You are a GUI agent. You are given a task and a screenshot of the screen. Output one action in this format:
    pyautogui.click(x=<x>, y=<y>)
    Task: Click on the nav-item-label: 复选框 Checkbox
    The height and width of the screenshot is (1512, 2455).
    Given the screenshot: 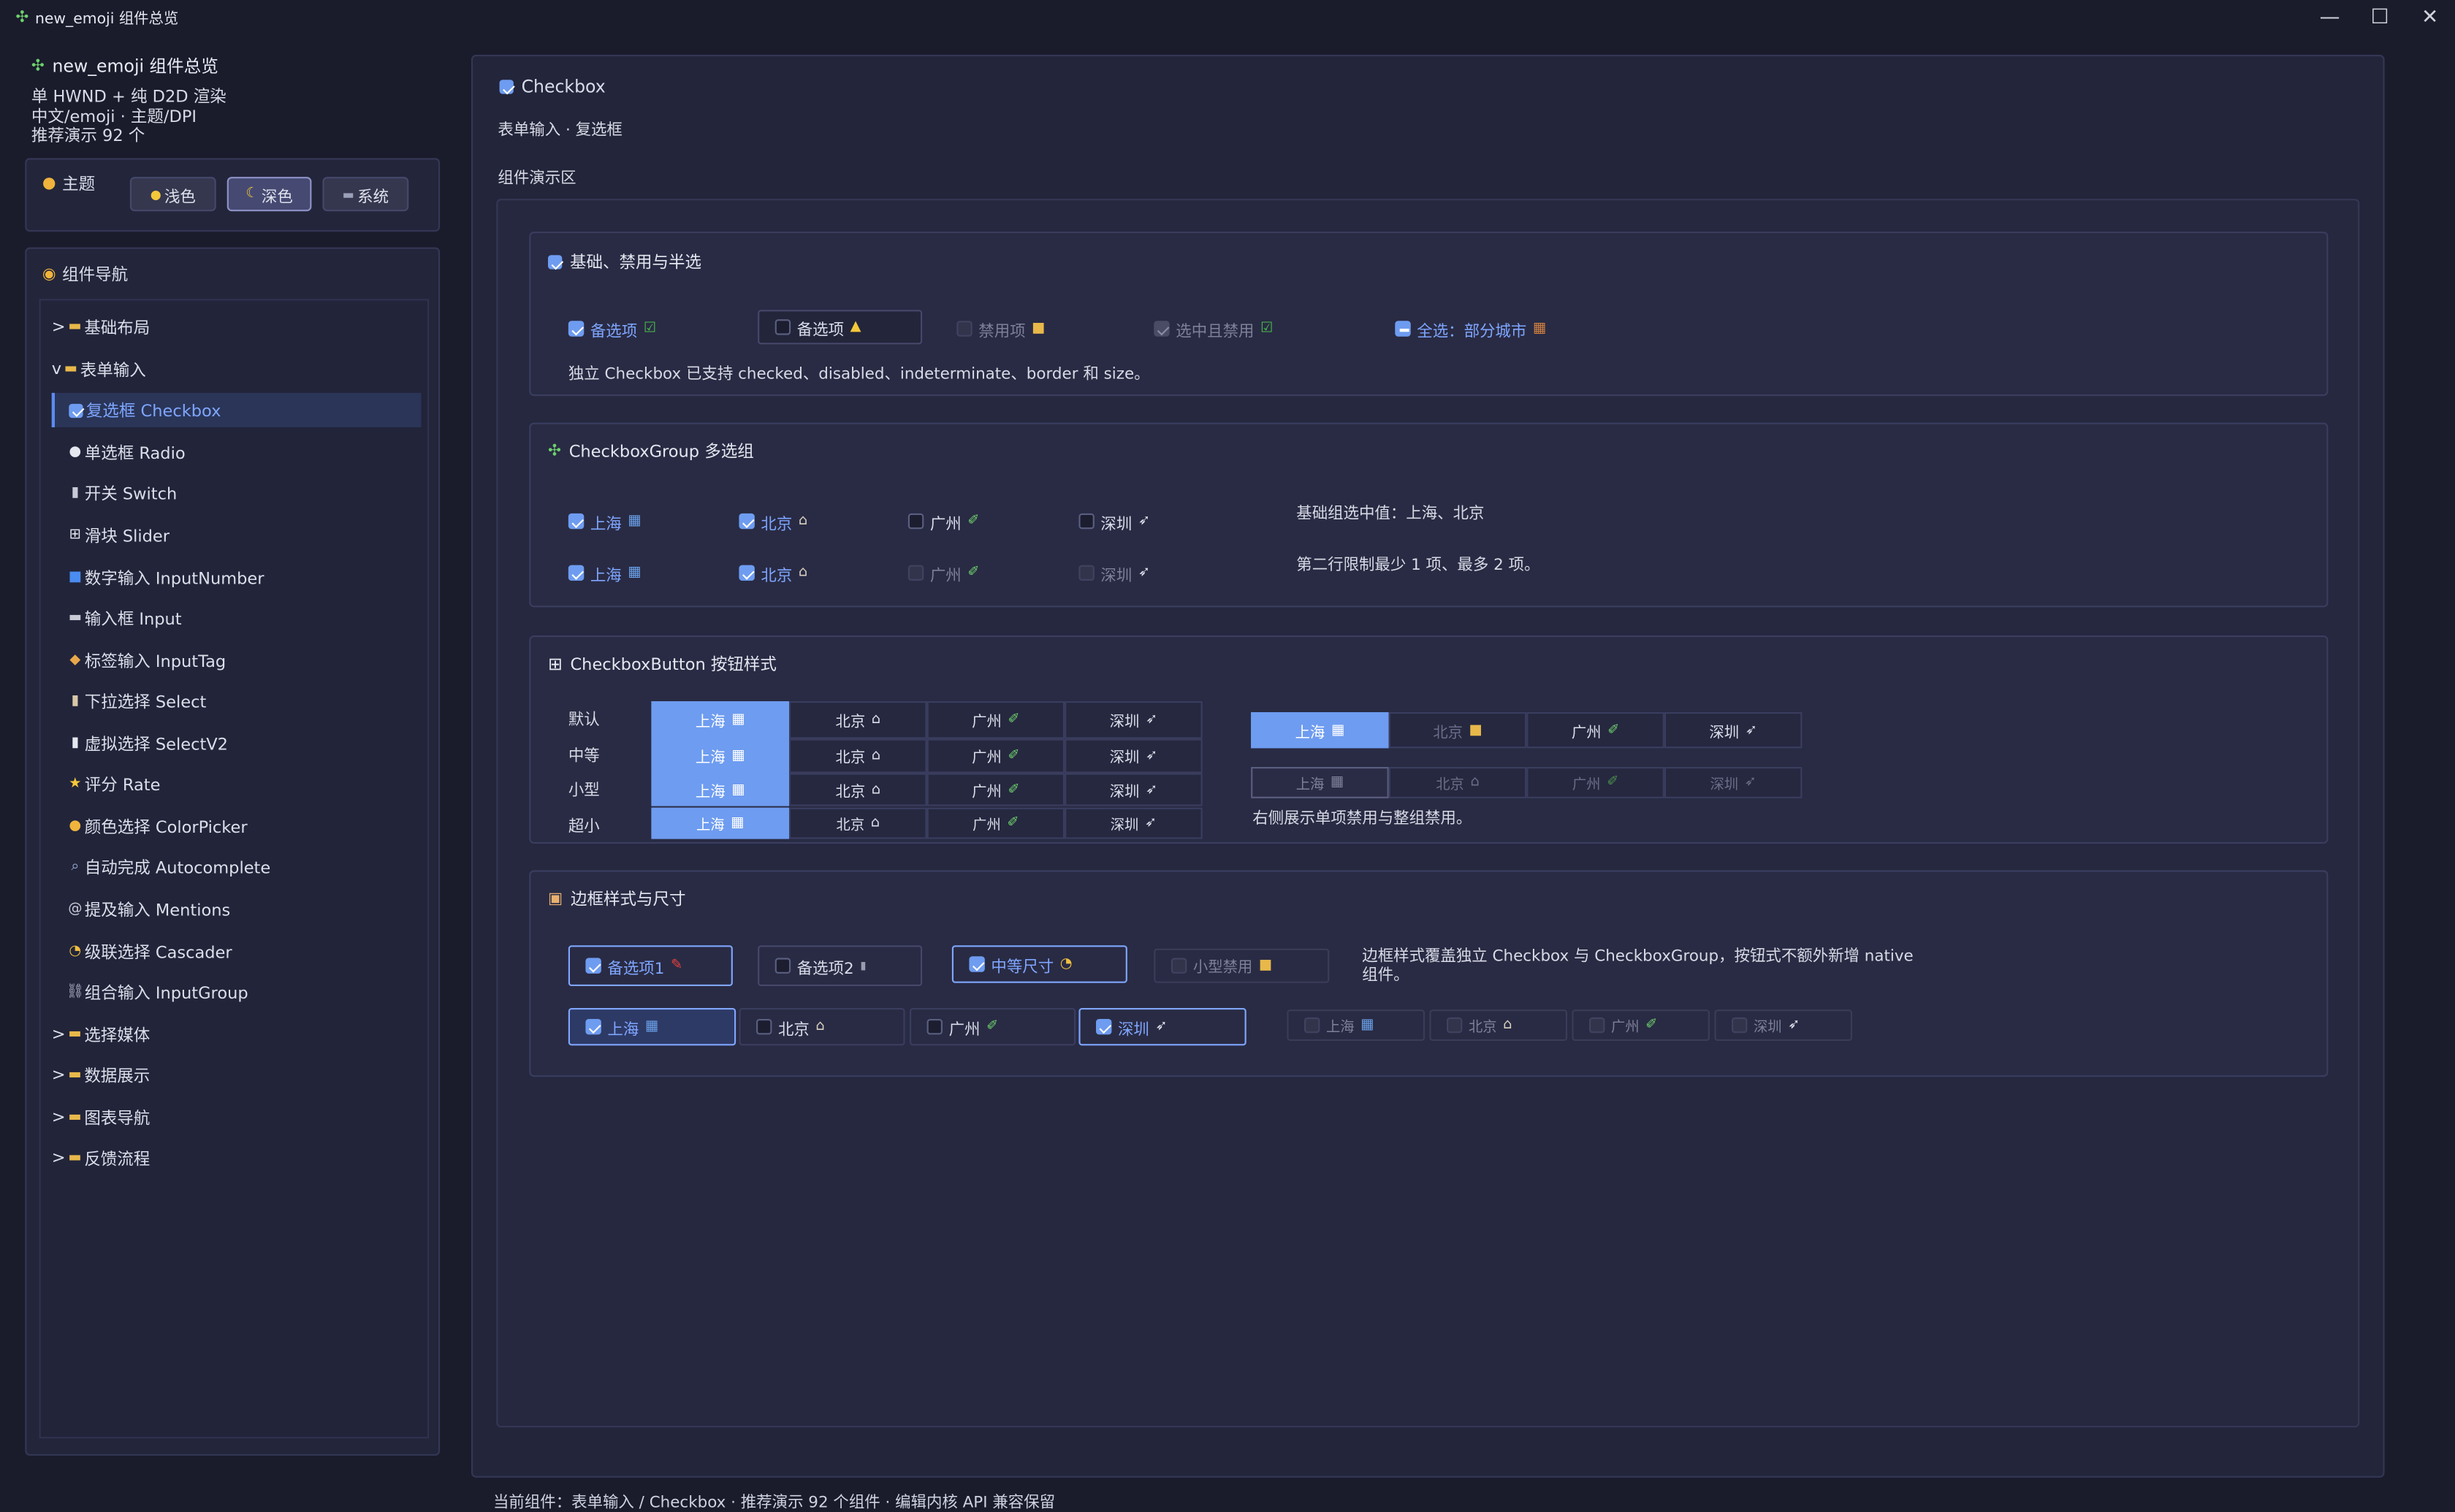 What is the action you would take?
    pyautogui.click(x=153, y=411)
    